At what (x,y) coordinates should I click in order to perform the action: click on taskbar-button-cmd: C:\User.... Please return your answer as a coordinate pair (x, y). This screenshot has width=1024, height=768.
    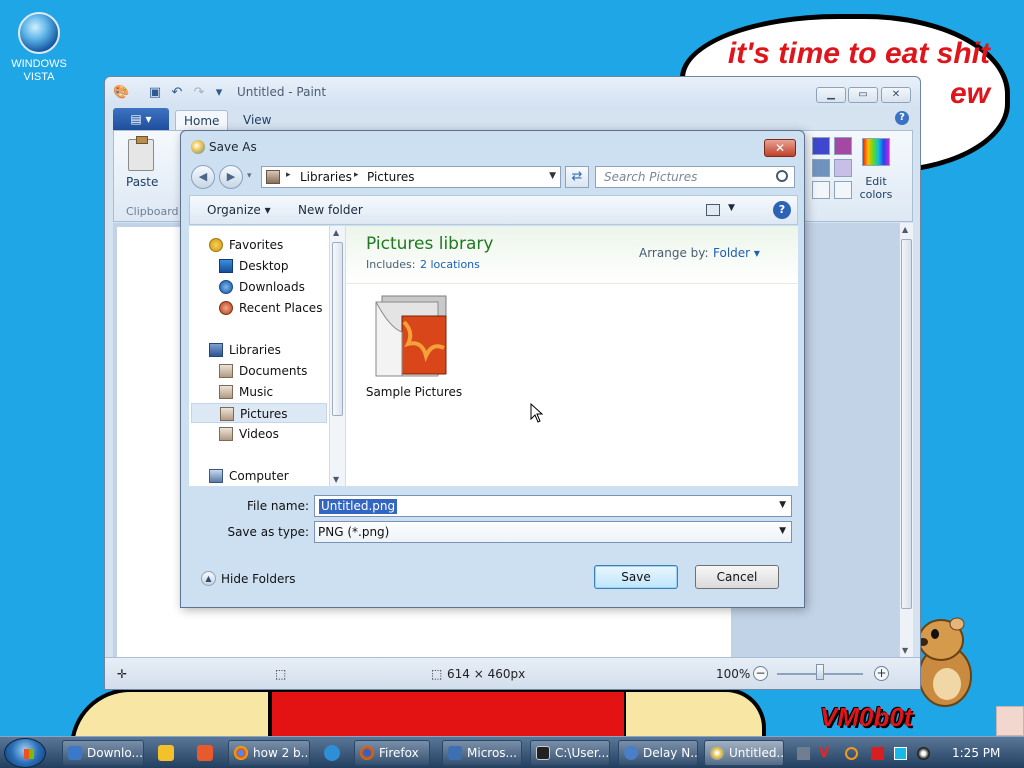
    Looking at the image, I should click on (570, 753).